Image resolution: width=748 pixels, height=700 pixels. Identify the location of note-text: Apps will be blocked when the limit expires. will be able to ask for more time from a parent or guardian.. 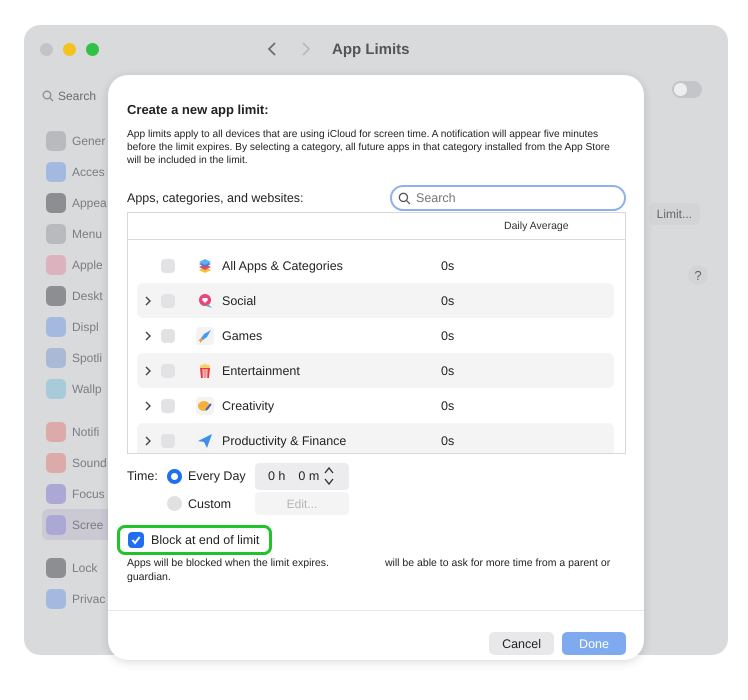
(369, 570).